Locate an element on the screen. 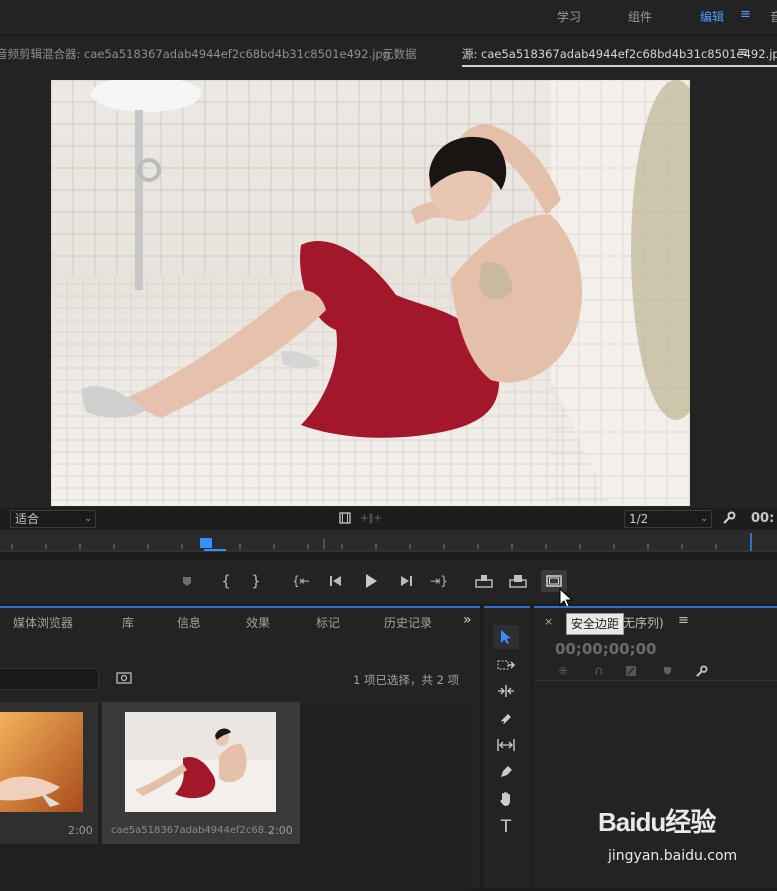 Image resolution: width=777 pixels, height=891 pixels. fit-zoom-value: 适合 is located at coordinates (27, 519).